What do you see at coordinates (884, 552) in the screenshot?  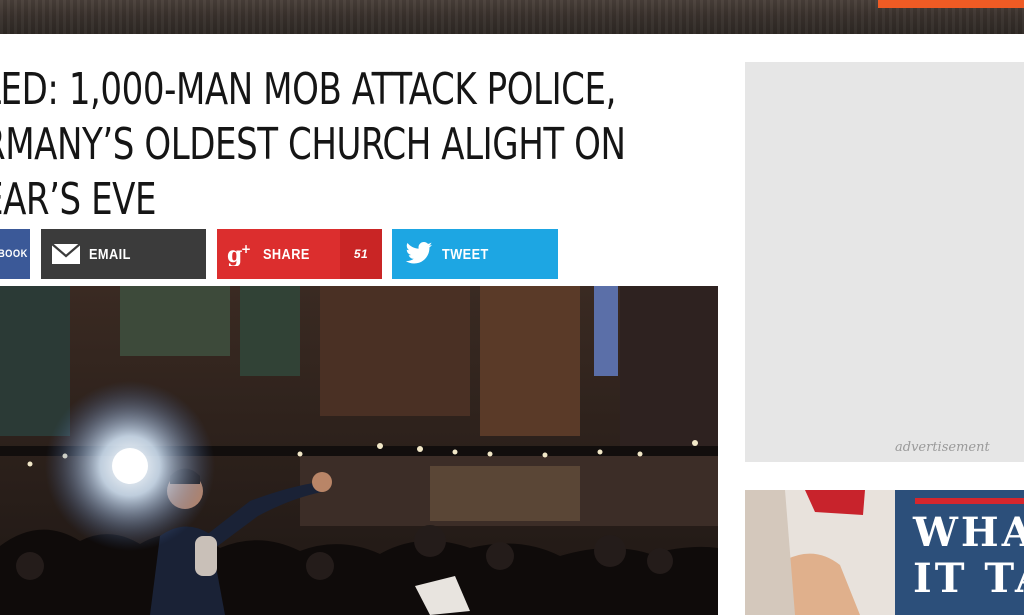 I see `sidebar-promo-card: WHAT IT TA` at bounding box center [884, 552].